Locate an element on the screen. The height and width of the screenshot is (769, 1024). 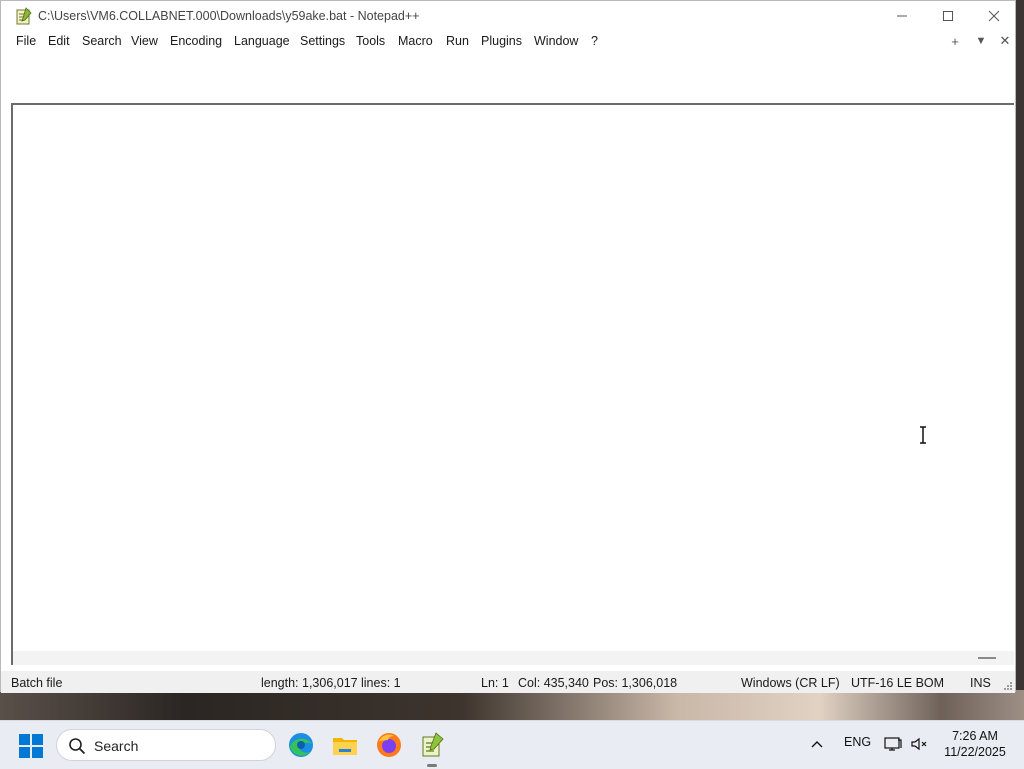
active-app-indicator is located at coordinates (432, 765).